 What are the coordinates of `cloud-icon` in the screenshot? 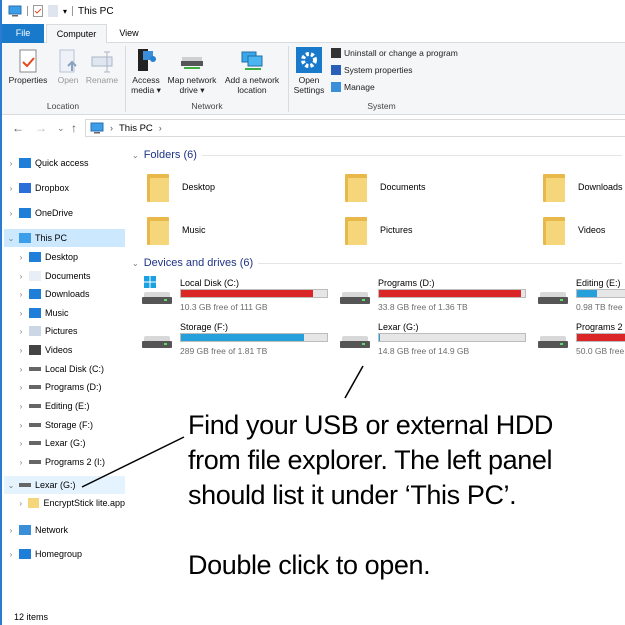 It's located at (25, 213).